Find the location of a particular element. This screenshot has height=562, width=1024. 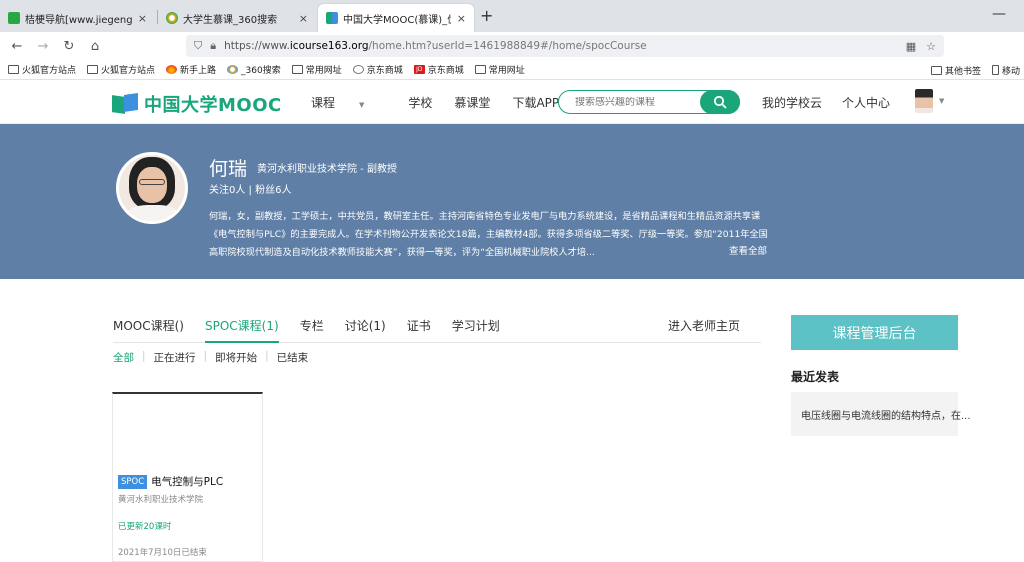

filter-ended: 已结束 is located at coordinates (293, 357).